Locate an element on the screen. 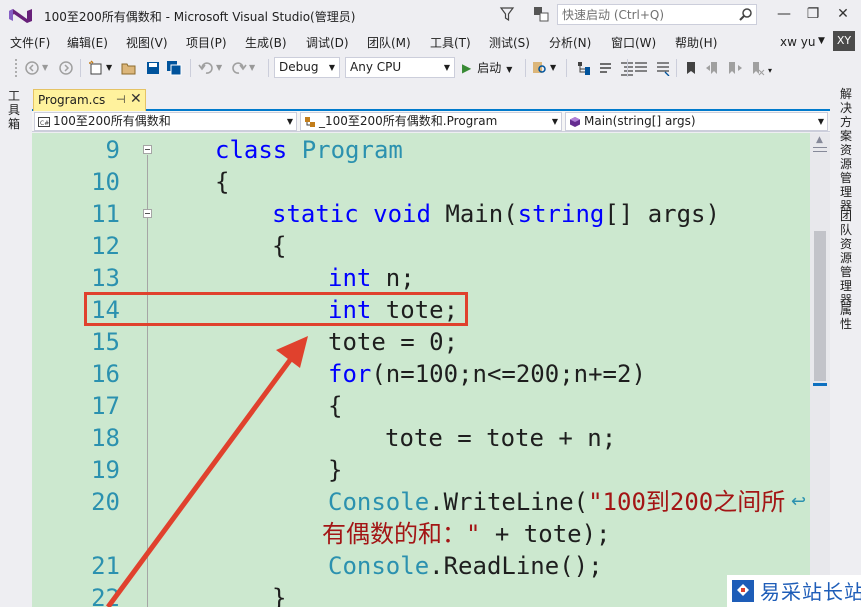 This screenshot has height=607, width=861. scrollbar-thumb is located at coordinates (820, 306).